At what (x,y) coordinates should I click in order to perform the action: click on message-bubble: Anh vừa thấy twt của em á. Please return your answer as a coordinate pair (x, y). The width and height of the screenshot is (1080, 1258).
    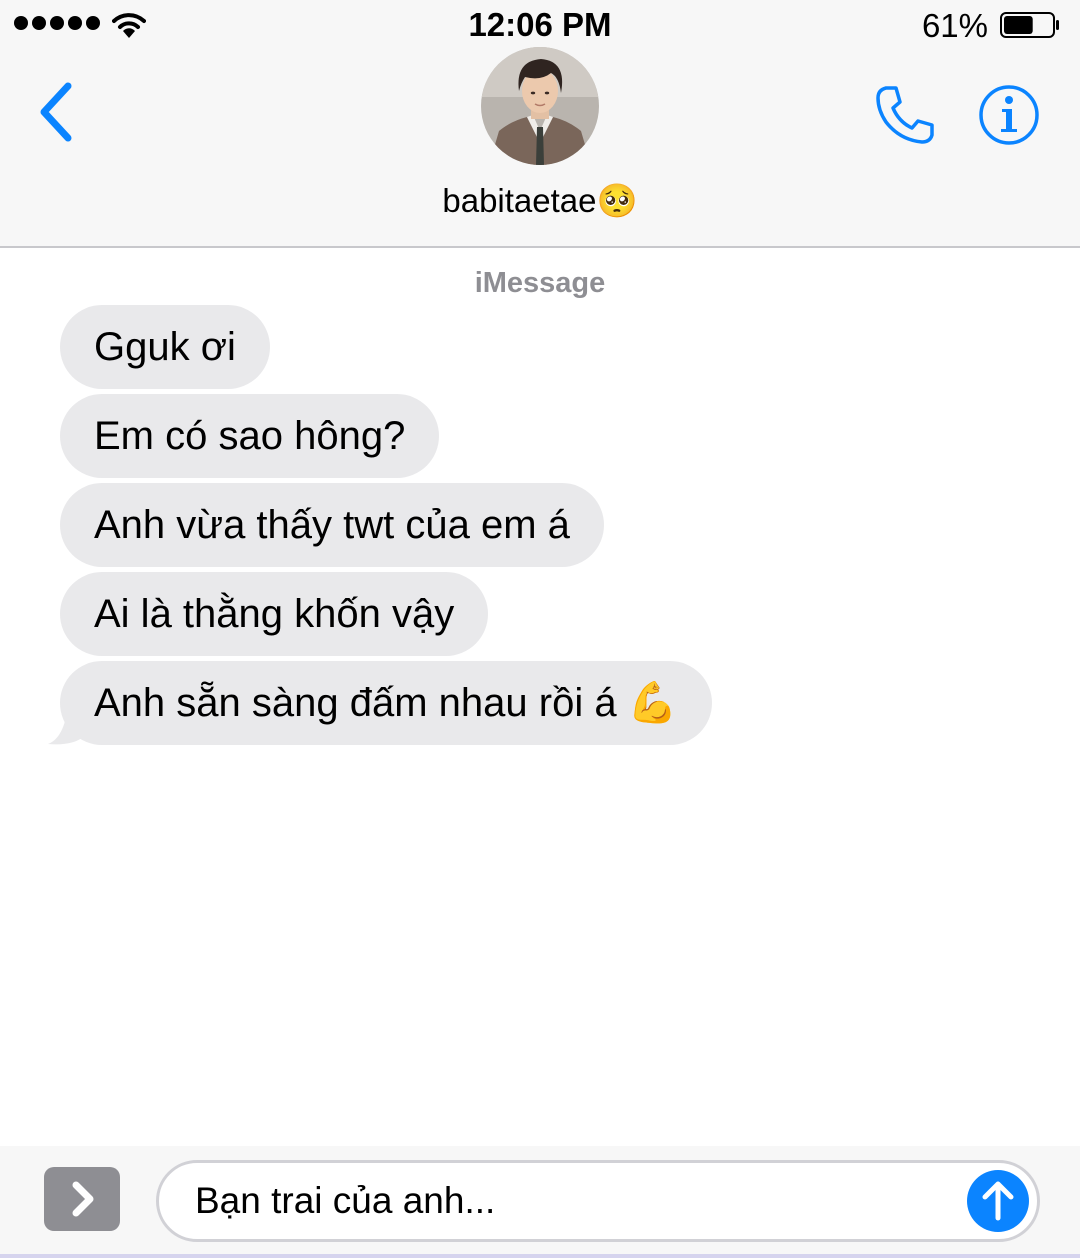
    Looking at the image, I should click on (332, 525).